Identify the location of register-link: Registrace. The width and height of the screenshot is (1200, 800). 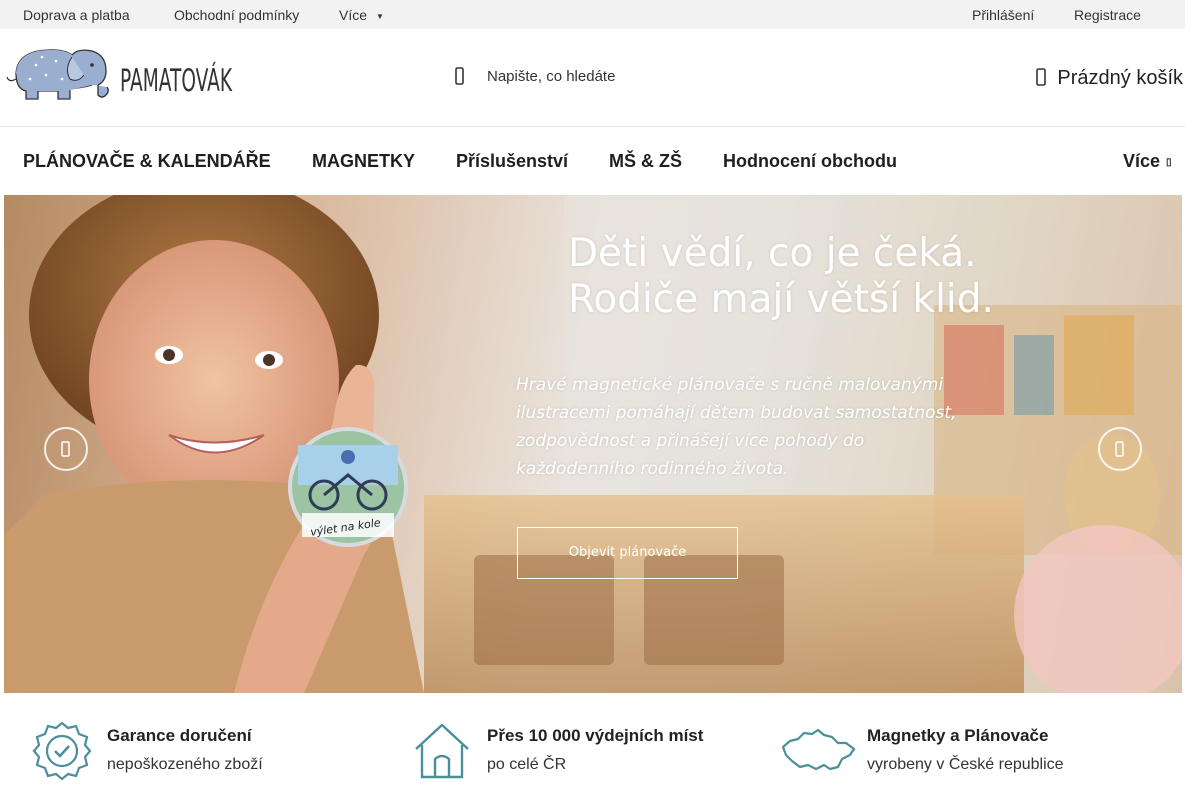
(1107, 15).